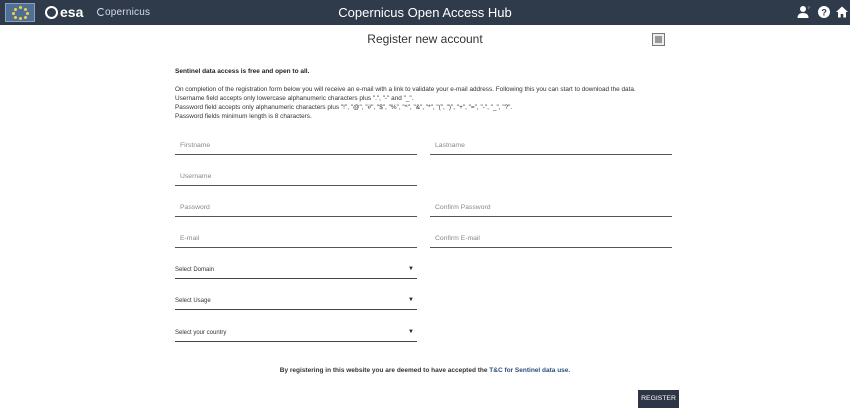  Describe the element at coordinates (658, 399) in the screenshot. I see `register-button: REGISTER` at that location.